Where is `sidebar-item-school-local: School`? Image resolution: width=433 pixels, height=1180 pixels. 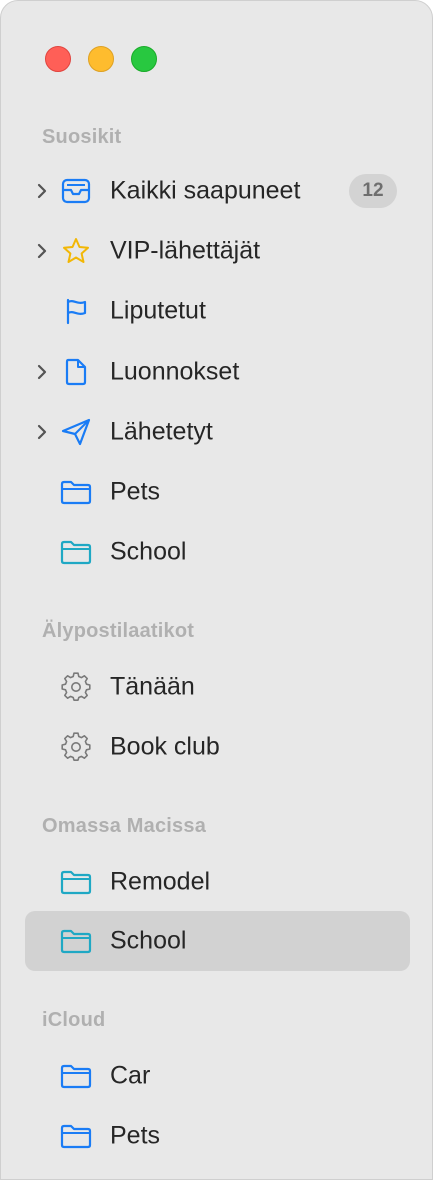 sidebar-item-school-local: School is located at coordinates (217, 941).